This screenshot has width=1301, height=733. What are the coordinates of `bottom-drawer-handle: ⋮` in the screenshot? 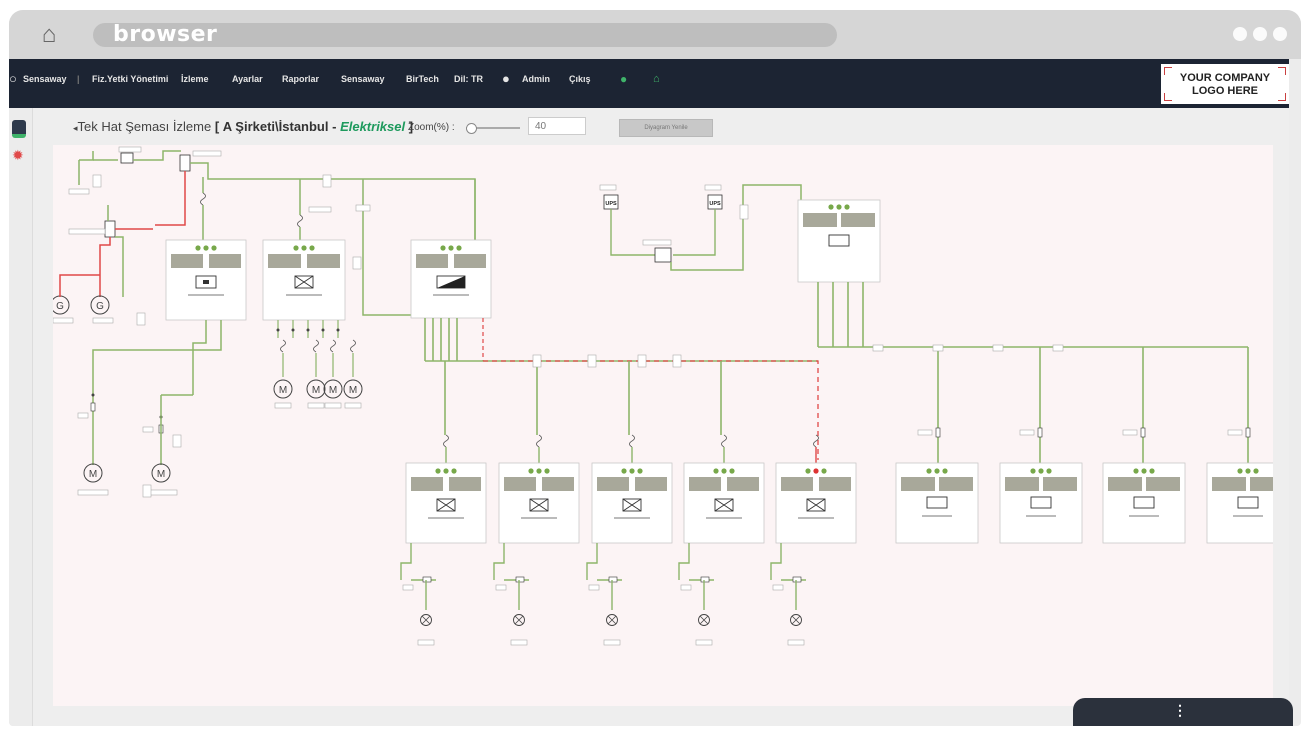 It's located at (1183, 712).